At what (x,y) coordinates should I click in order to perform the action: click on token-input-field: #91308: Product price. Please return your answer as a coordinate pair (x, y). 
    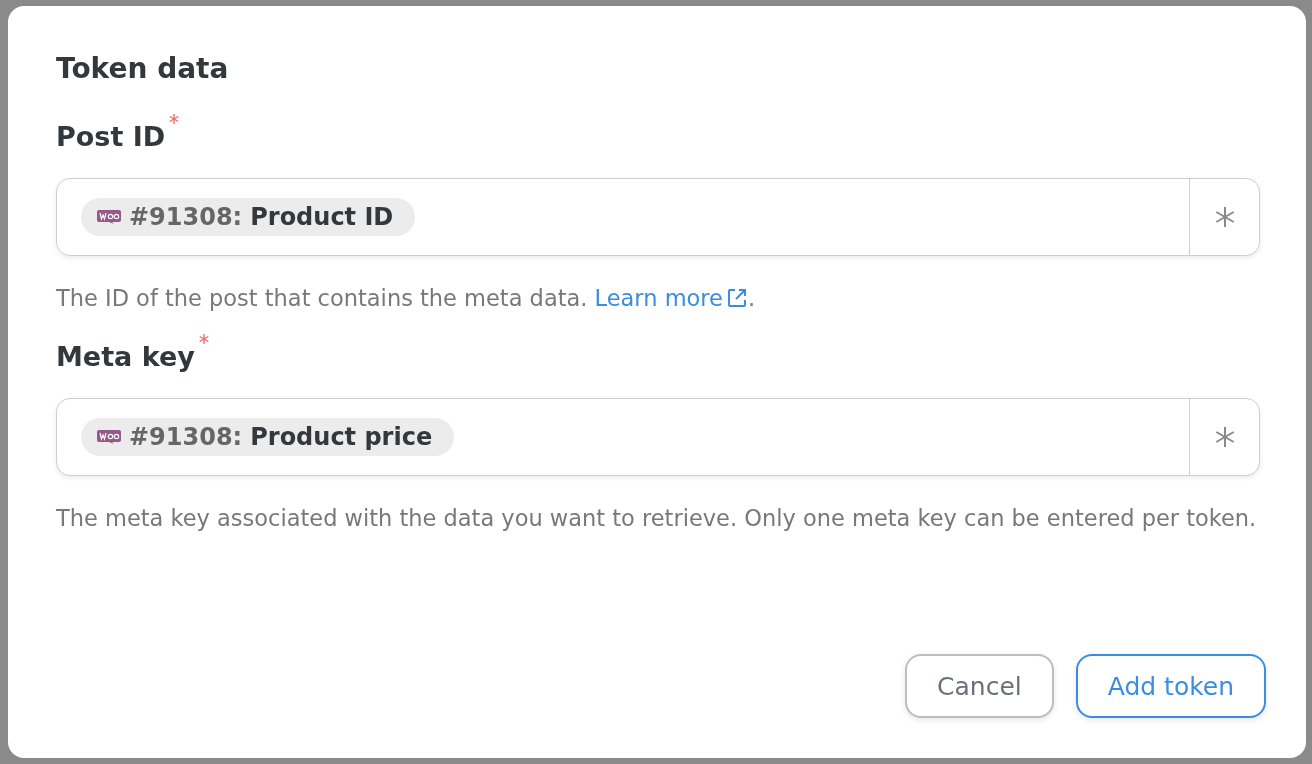
    Looking at the image, I should click on (658, 437).